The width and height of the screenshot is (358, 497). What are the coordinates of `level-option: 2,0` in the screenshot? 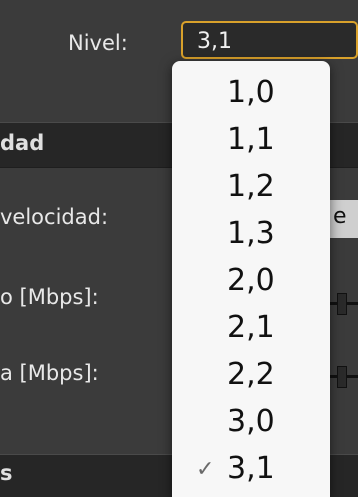 It's located at (251, 279).